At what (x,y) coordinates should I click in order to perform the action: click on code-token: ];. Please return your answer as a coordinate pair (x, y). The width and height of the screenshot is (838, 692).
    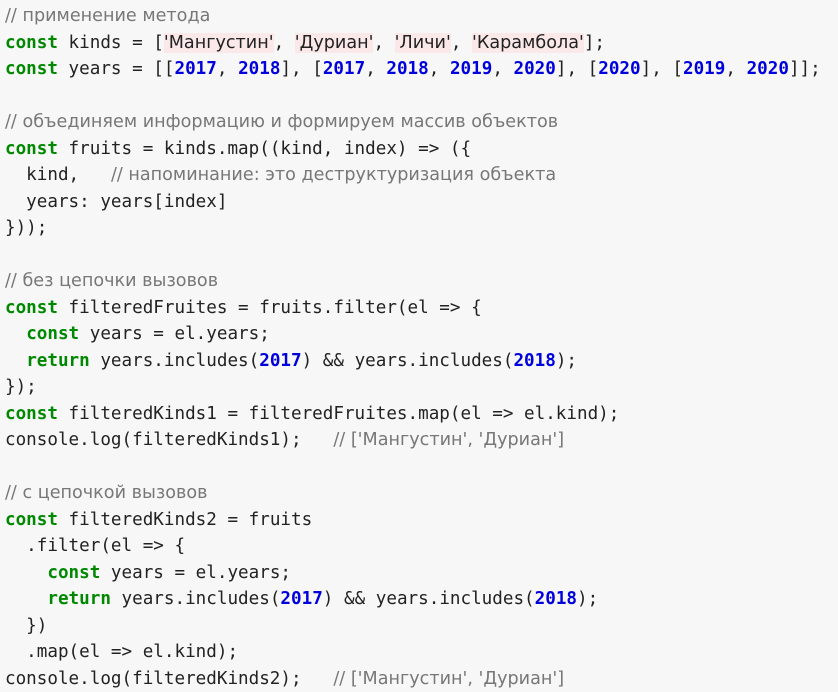
    Looking at the image, I should click on (594, 43).